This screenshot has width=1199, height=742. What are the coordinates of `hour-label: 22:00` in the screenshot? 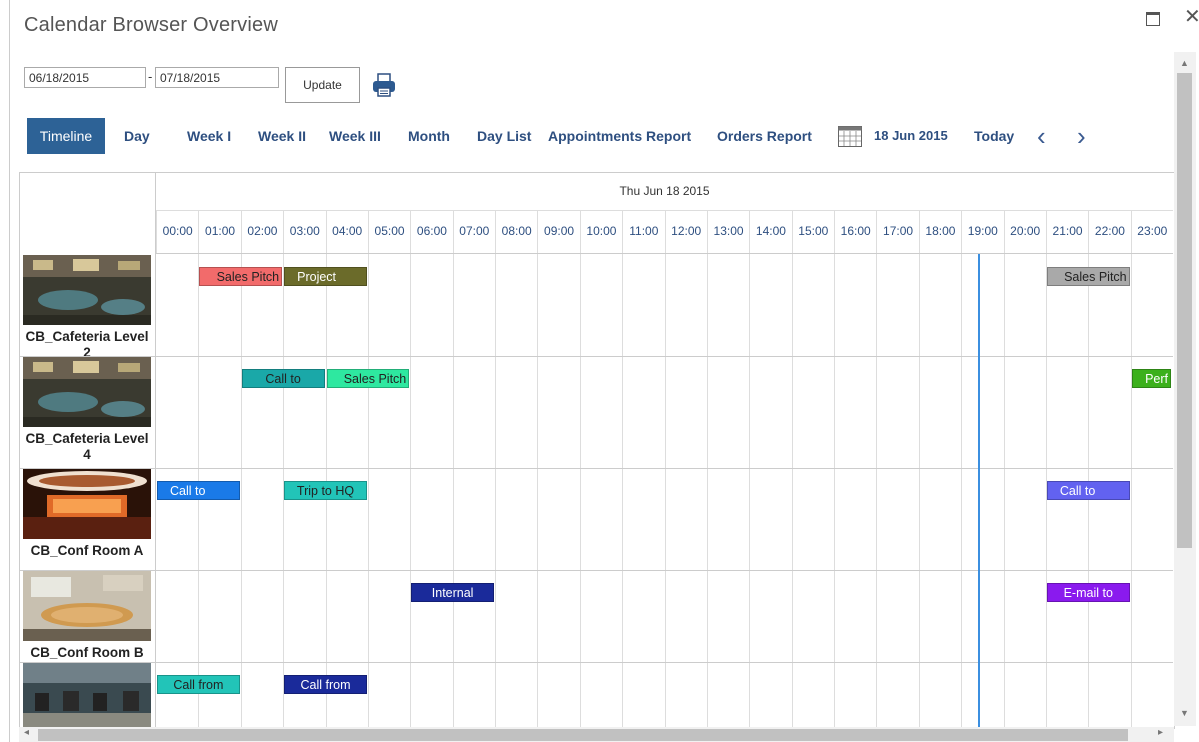 It's located at (1109, 231).